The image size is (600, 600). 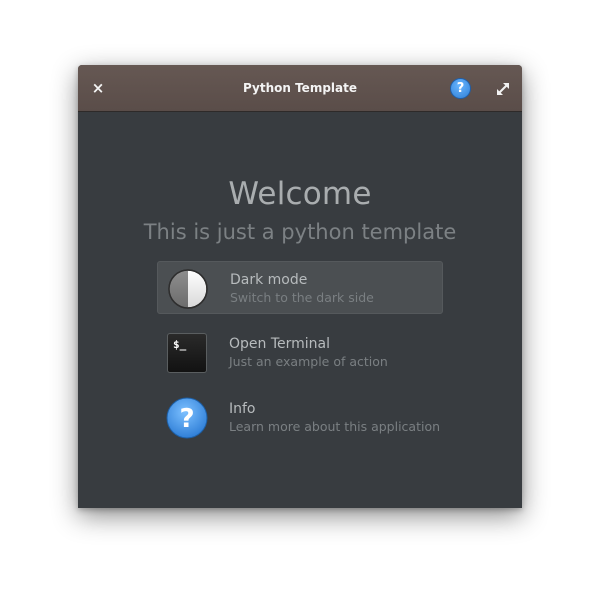 I want to click on info-description: Learn more about this application, so click(x=335, y=426).